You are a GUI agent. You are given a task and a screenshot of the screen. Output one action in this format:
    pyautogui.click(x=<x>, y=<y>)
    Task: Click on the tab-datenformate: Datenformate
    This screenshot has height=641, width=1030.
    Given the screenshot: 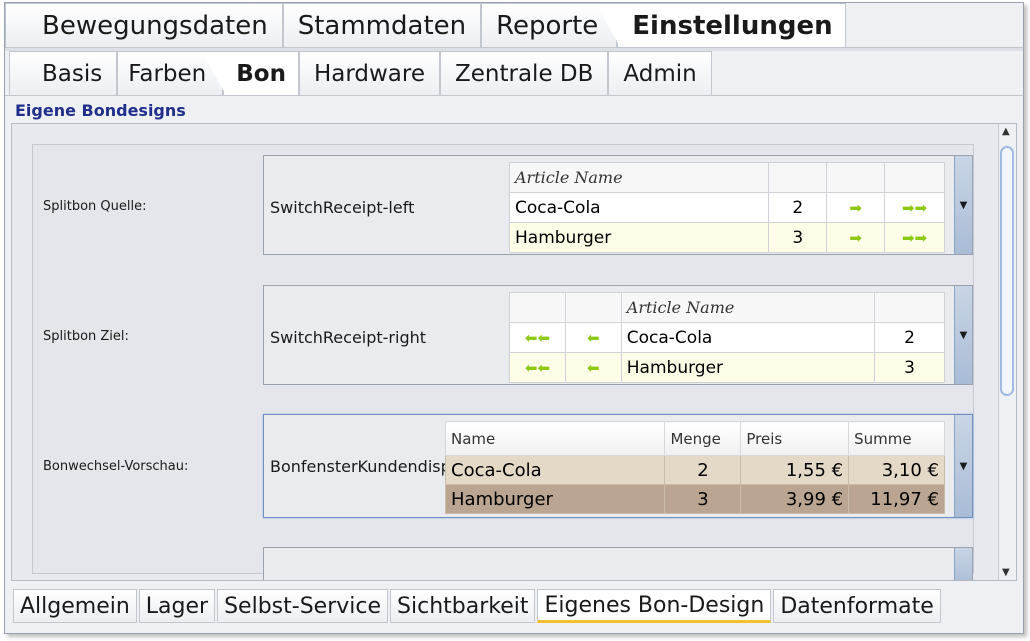 What is the action you would take?
    pyautogui.click(x=857, y=606)
    